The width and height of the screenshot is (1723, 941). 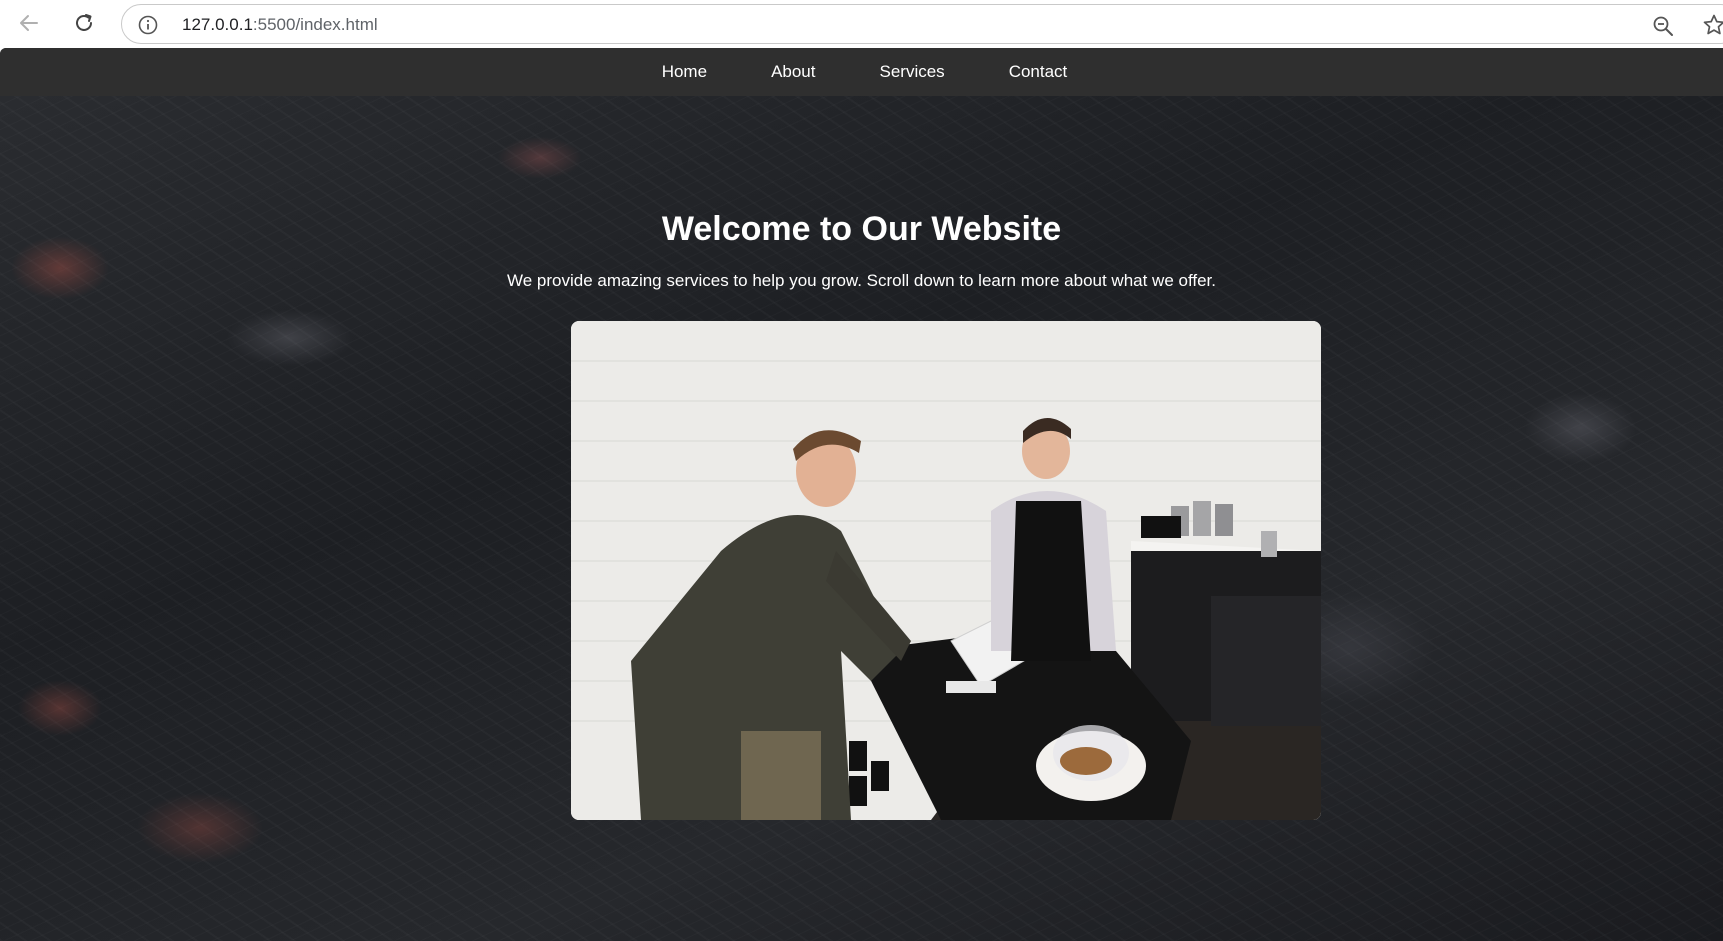 I want to click on nav-link-home: Home, so click(x=684, y=72).